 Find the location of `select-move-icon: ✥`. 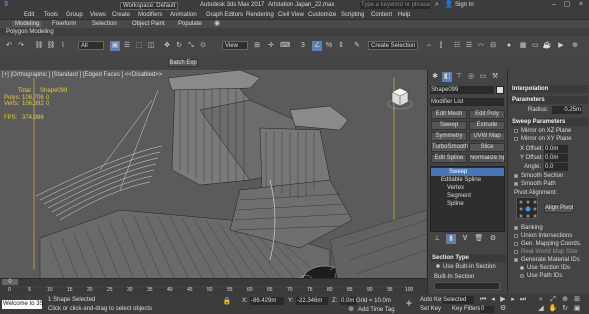

select-move-icon: ✥ is located at coordinates (167, 46).